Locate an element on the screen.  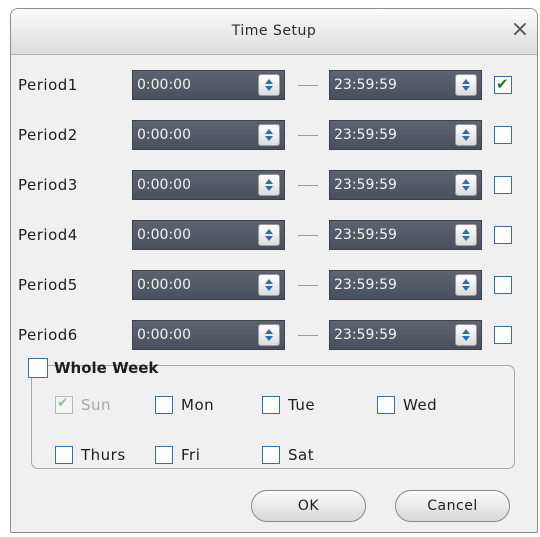
day-mon-checkbox is located at coordinates (164, 405).